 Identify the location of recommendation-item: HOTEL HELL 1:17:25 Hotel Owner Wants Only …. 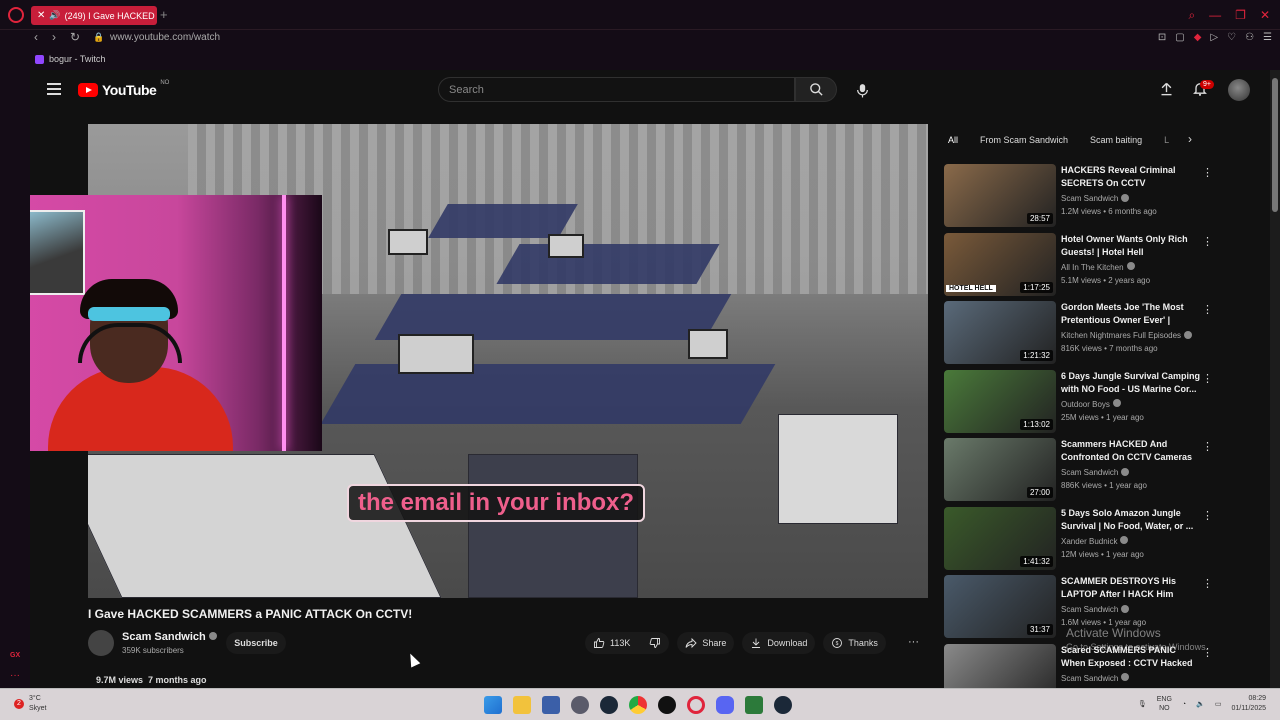
(1084, 264).